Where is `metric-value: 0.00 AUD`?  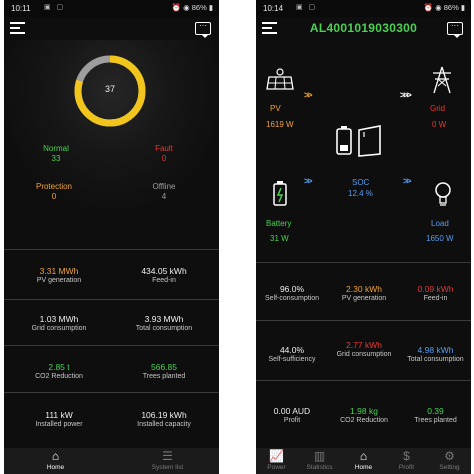
metric-value: 0.00 AUD is located at coordinates (292, 411).